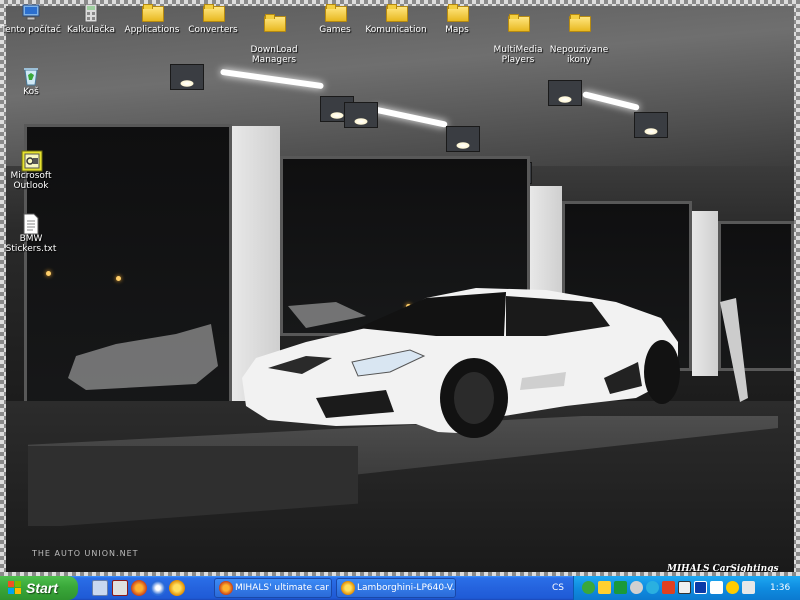 The width and height of the screenshot is (800, 600). What do you see at coordinates (31, 13) in the screenshot?
I see `my-computer-icon` at bounding box center [31, 13].